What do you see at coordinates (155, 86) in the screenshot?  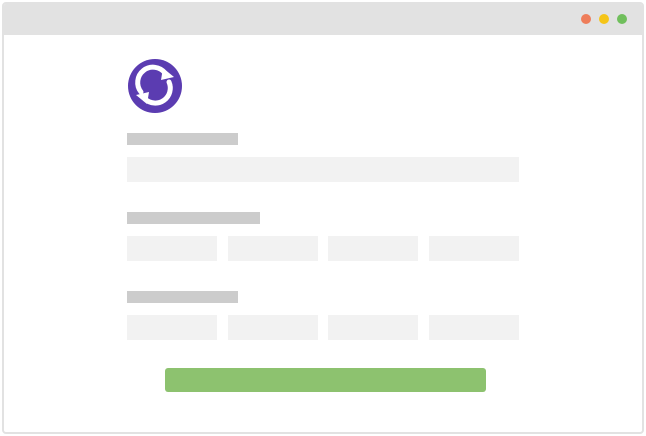 I see `circular-arrows-logo-icon` at bounding box center [155, 86].